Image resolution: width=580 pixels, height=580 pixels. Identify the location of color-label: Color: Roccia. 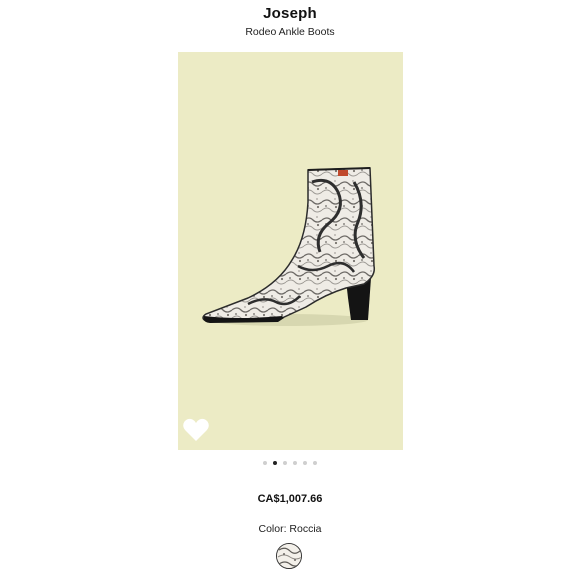
(290, 529).